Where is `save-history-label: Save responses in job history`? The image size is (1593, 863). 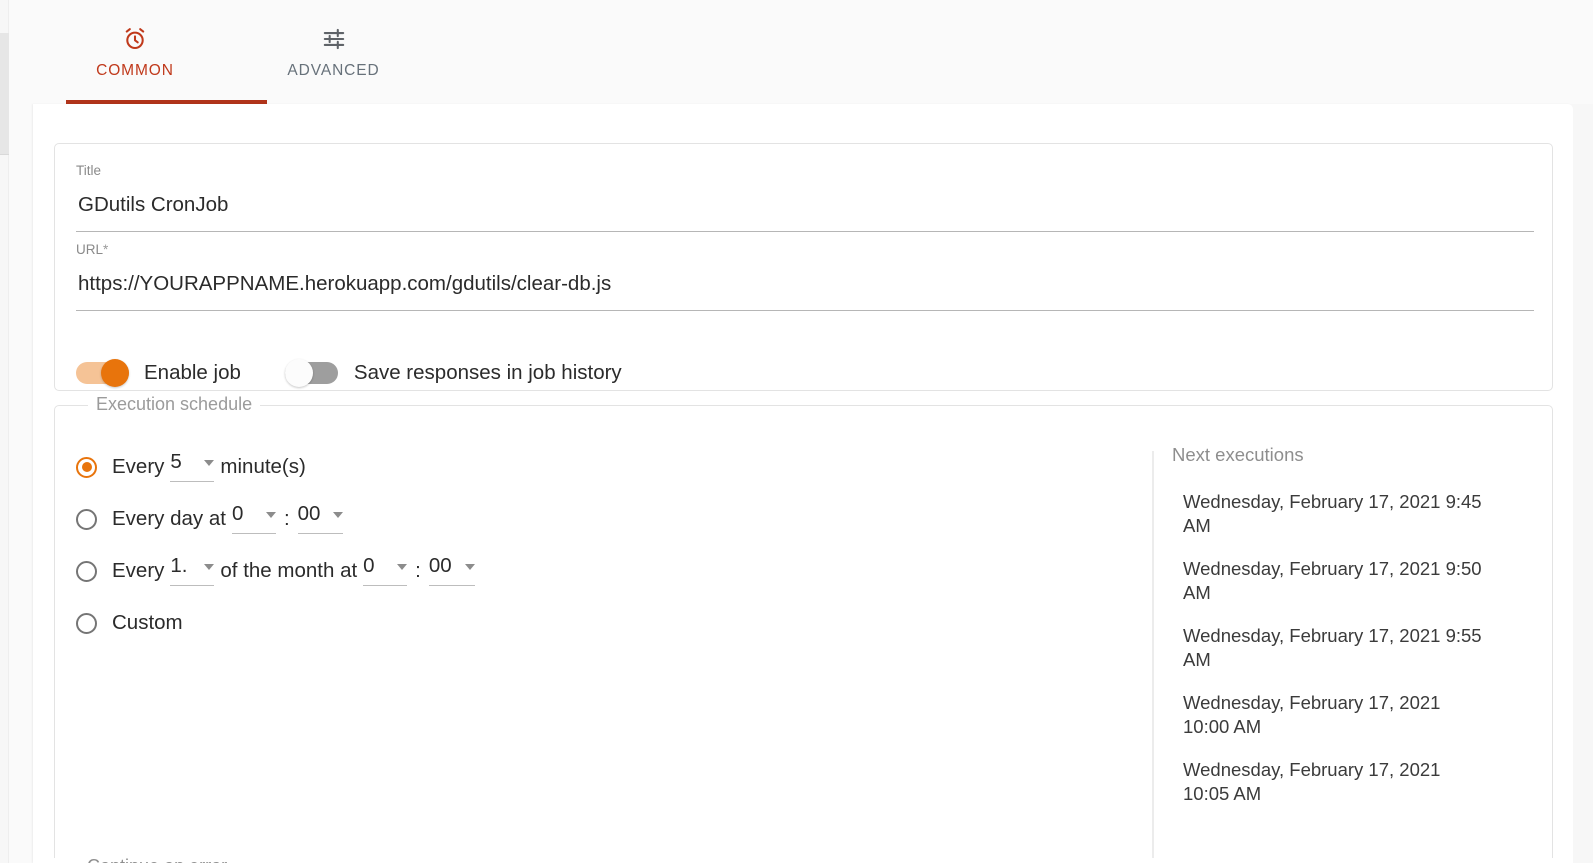 save-history-label: Save responses in job history is located at coordinates (487, 372).